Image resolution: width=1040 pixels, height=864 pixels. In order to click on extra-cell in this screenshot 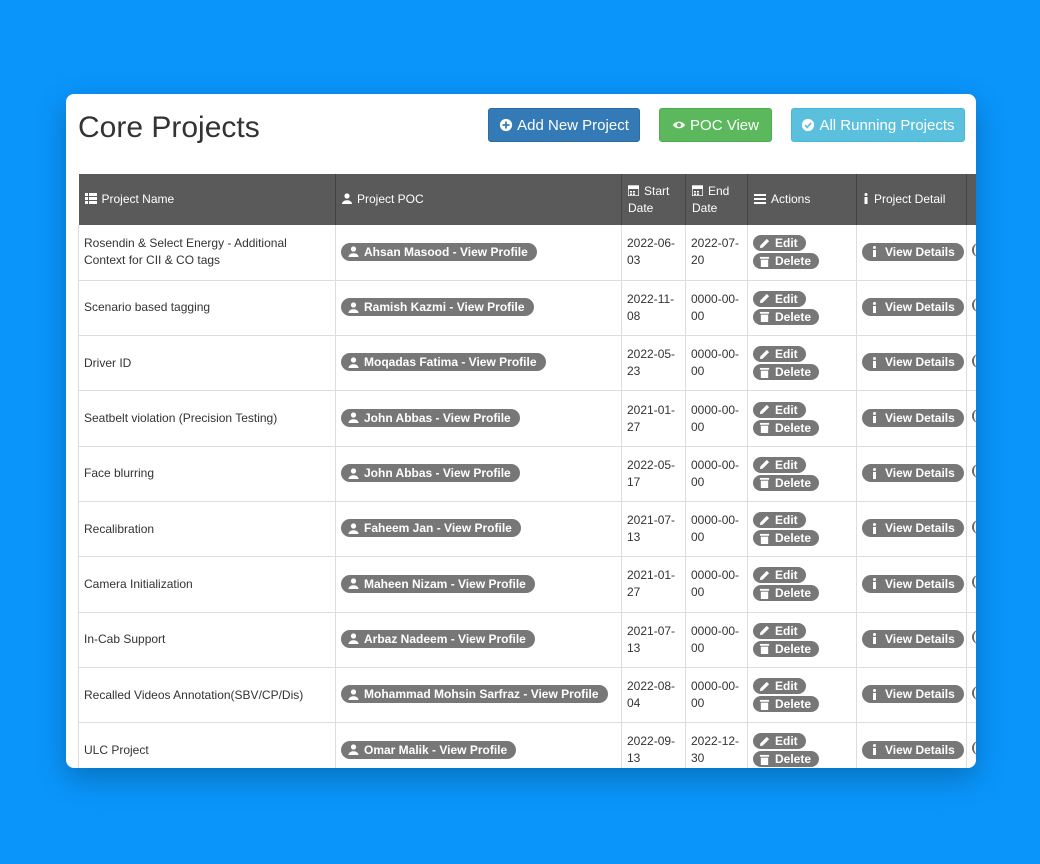, I will do `click(971, 584)`.